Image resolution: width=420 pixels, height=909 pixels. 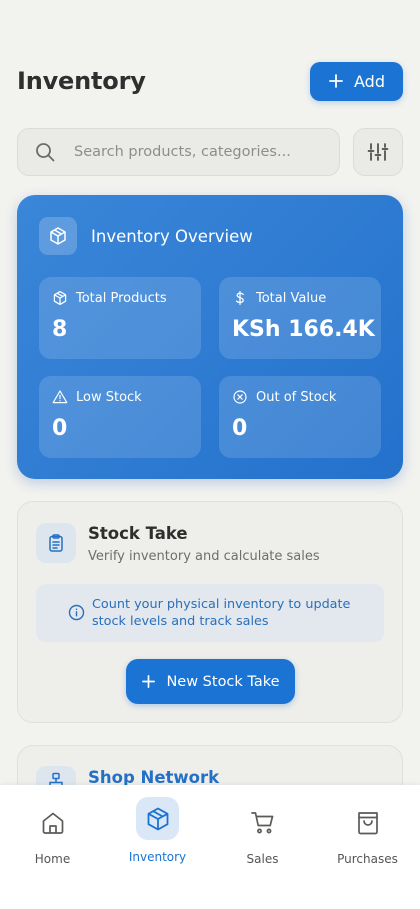 I want to click on search-box, so click(x=178, y=152).